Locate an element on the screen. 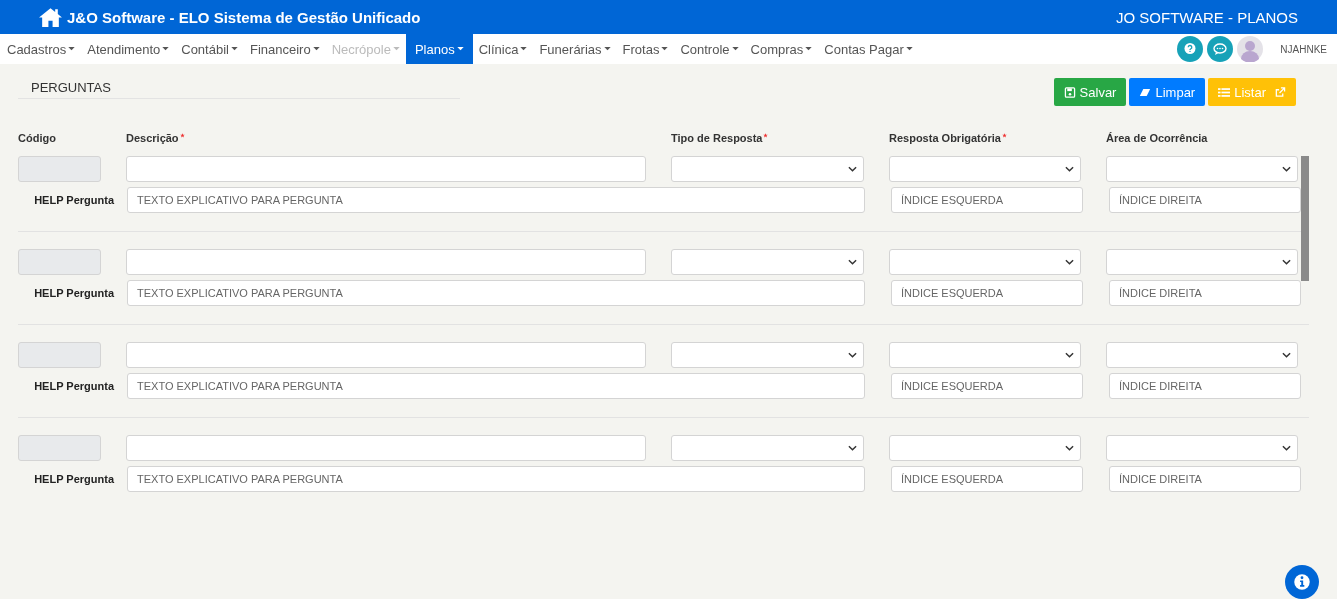 The height and width of the screenshot is (599, 1337). avatar-icon is located at coordinates (1250, 49).